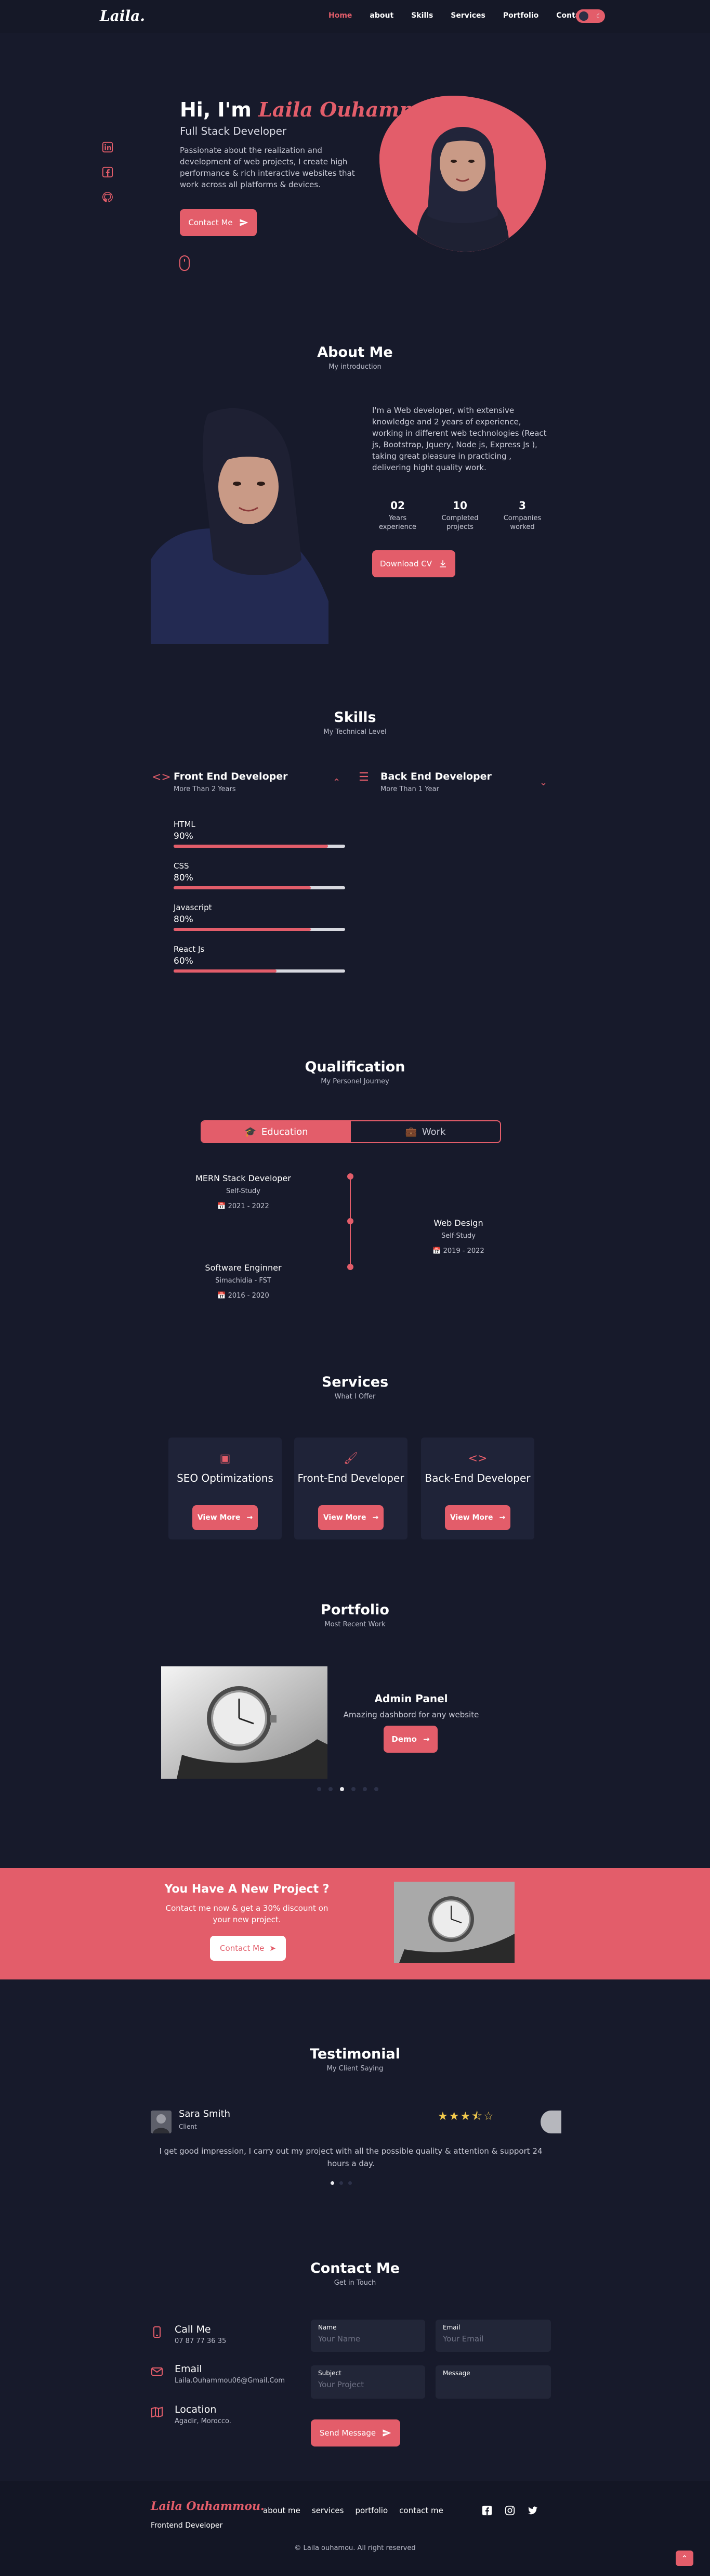 The width and height of the screenshot is (710, 2576). I want to click on contact-info-title: Location, so click(196, 2409).